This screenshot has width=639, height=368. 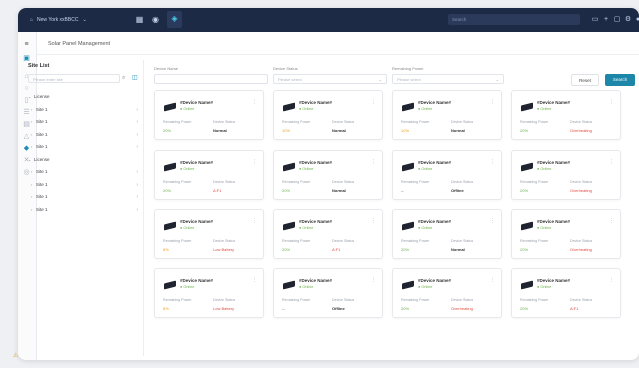 I want to click on panel-divider, so click(x=143, y=208).